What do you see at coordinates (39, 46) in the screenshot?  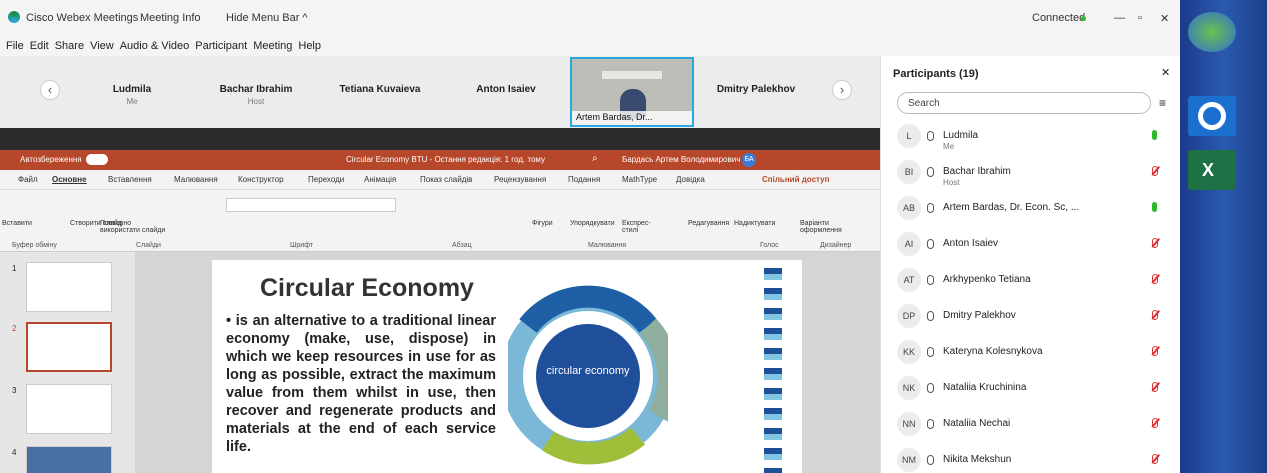 I see `menu-edit: Edit` at bounding box center [39, 46].